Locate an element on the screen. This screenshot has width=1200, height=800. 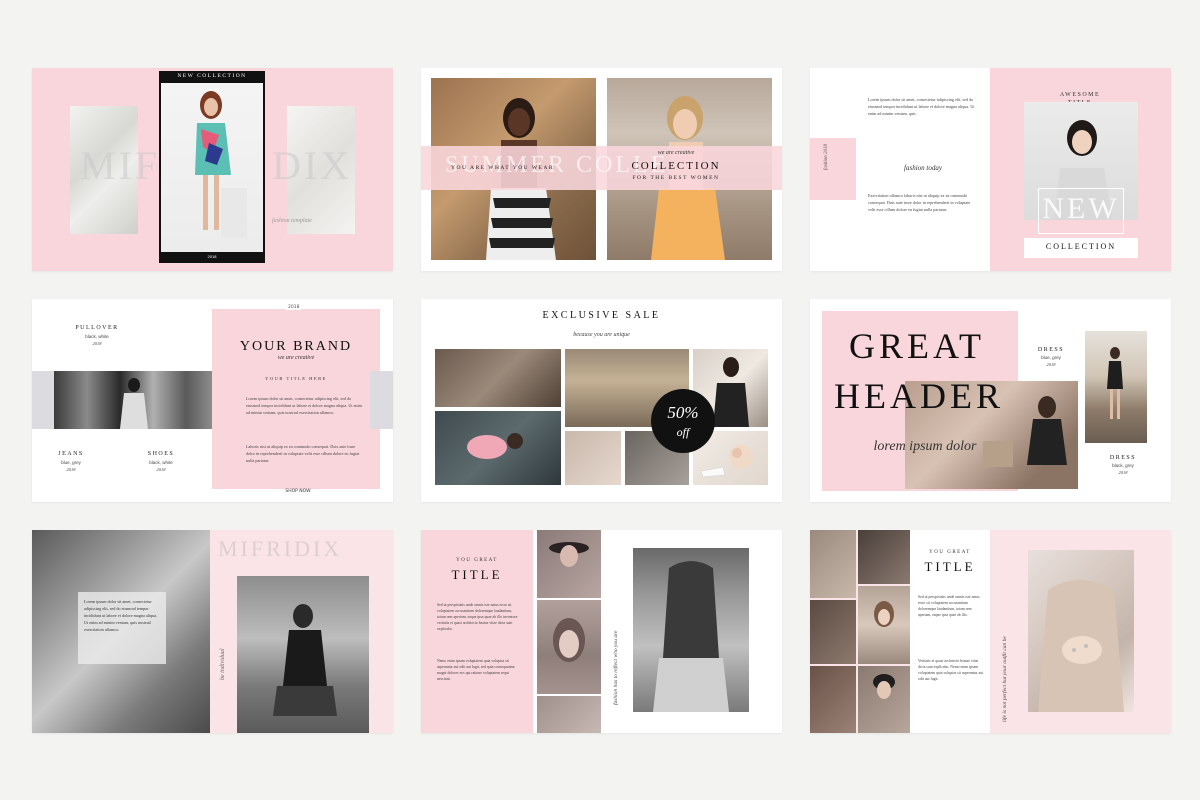
jeans-year: 2018 is located at coordinates (71, 469).